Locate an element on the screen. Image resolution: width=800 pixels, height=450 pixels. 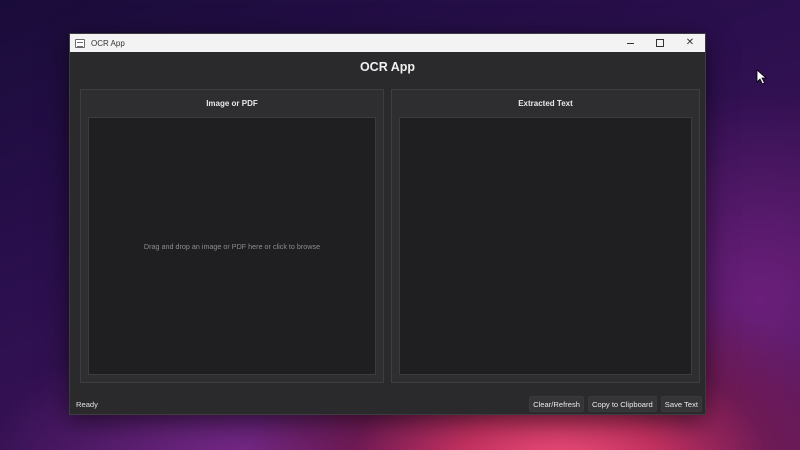
close-icon: ✕ is located at coordinates (690, 42).